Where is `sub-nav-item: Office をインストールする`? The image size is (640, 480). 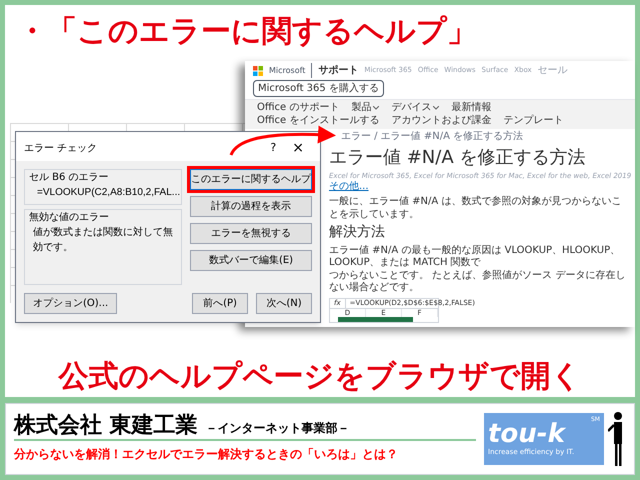
sub-nav-item: Office をインストールする is located at coordinates (318, 120).